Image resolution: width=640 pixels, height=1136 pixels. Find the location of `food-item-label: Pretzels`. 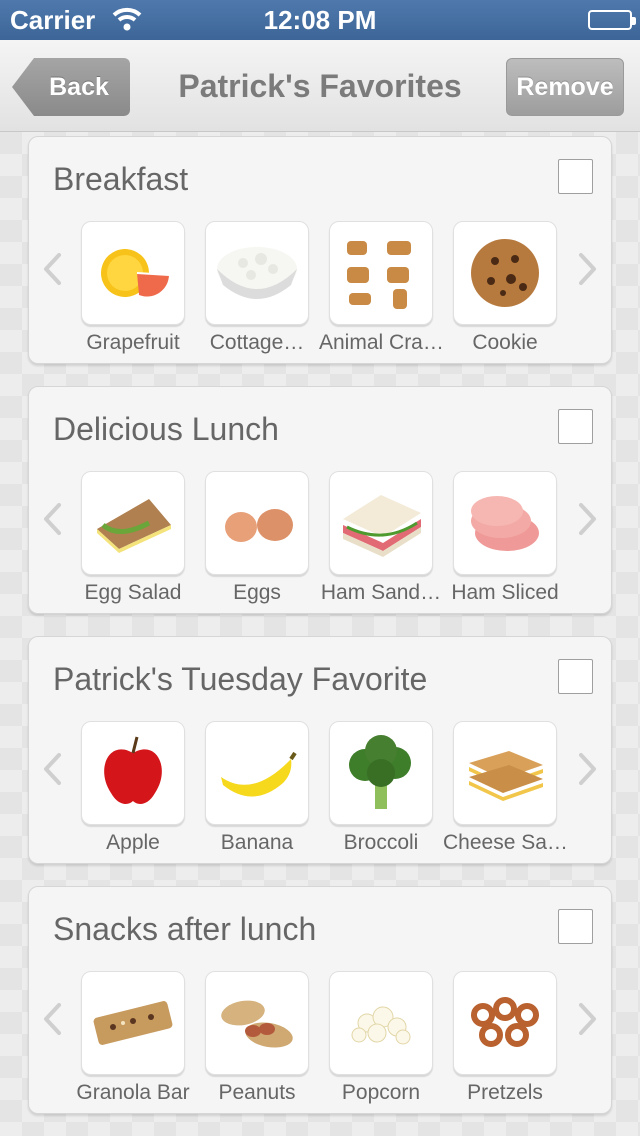

food-item-label: Pretzels is located at coordinates (505, 1092).